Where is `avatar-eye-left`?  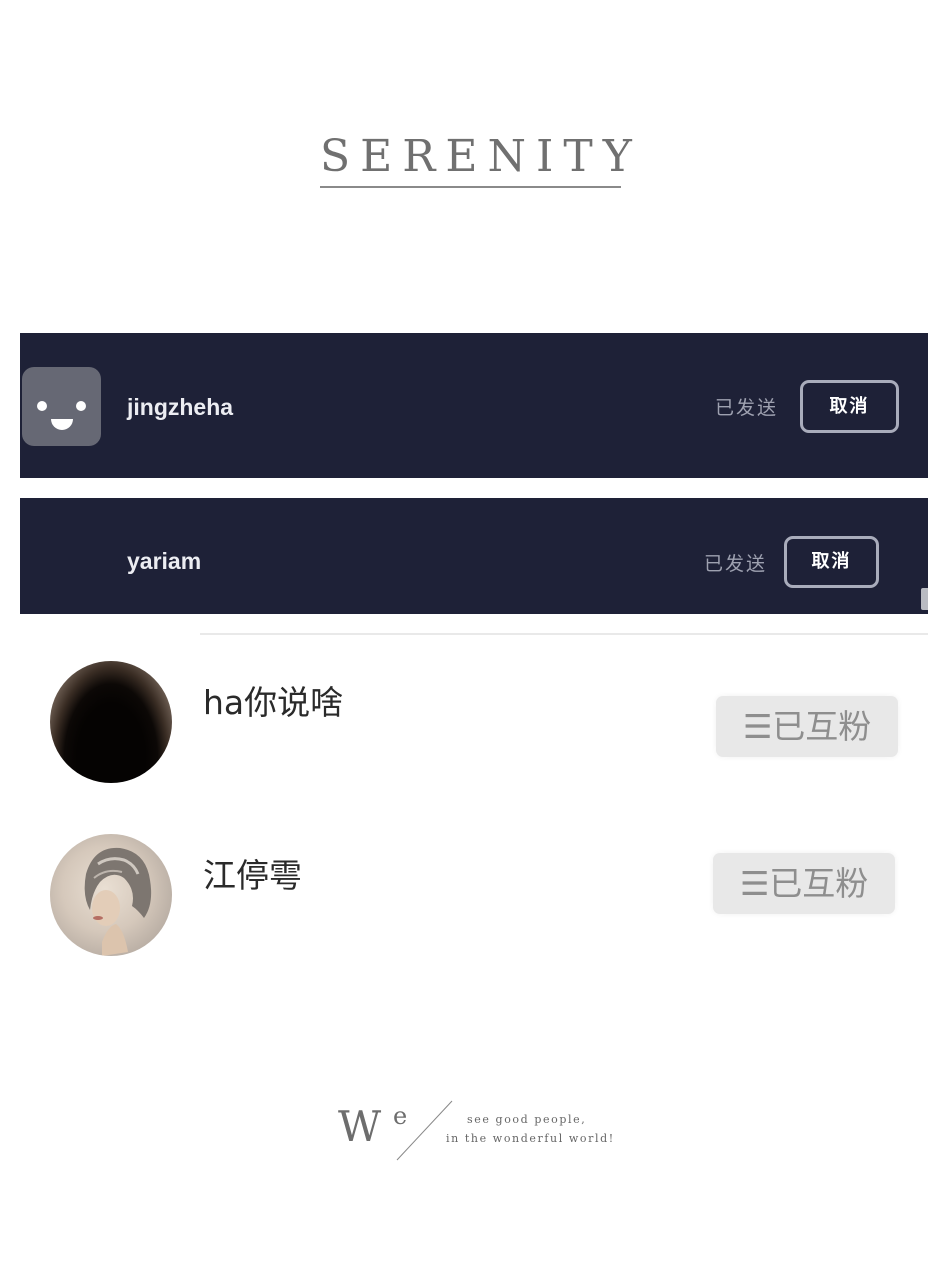
avatar-eye-left is located at coordinates (42, 406).